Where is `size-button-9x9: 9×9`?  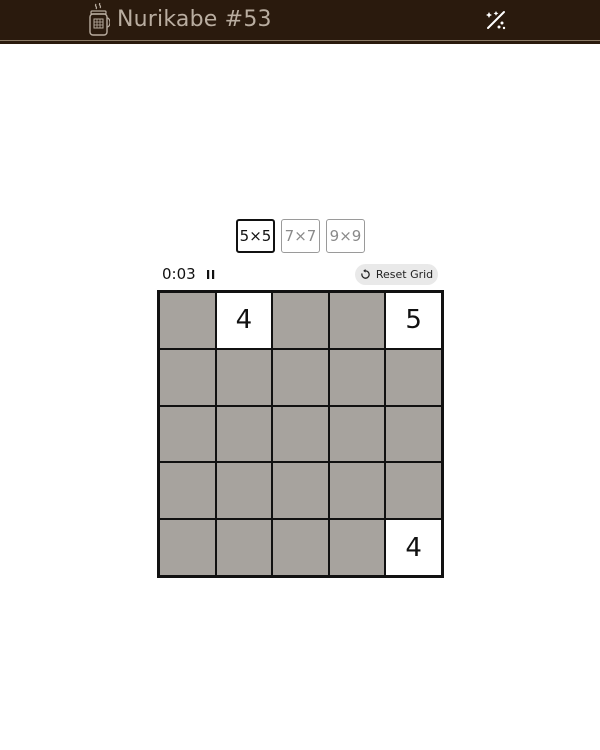
size-button-9x9: 9×9 is located at coordinates (345, 236).